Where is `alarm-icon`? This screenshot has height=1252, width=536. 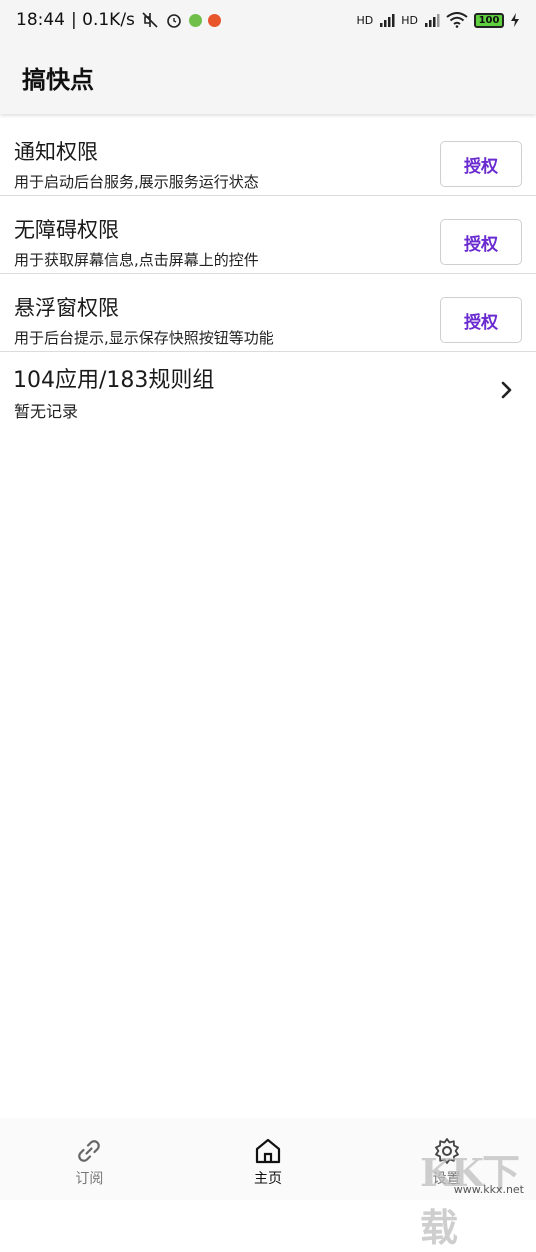
alarm-icon is located at coordinates (174, 21).